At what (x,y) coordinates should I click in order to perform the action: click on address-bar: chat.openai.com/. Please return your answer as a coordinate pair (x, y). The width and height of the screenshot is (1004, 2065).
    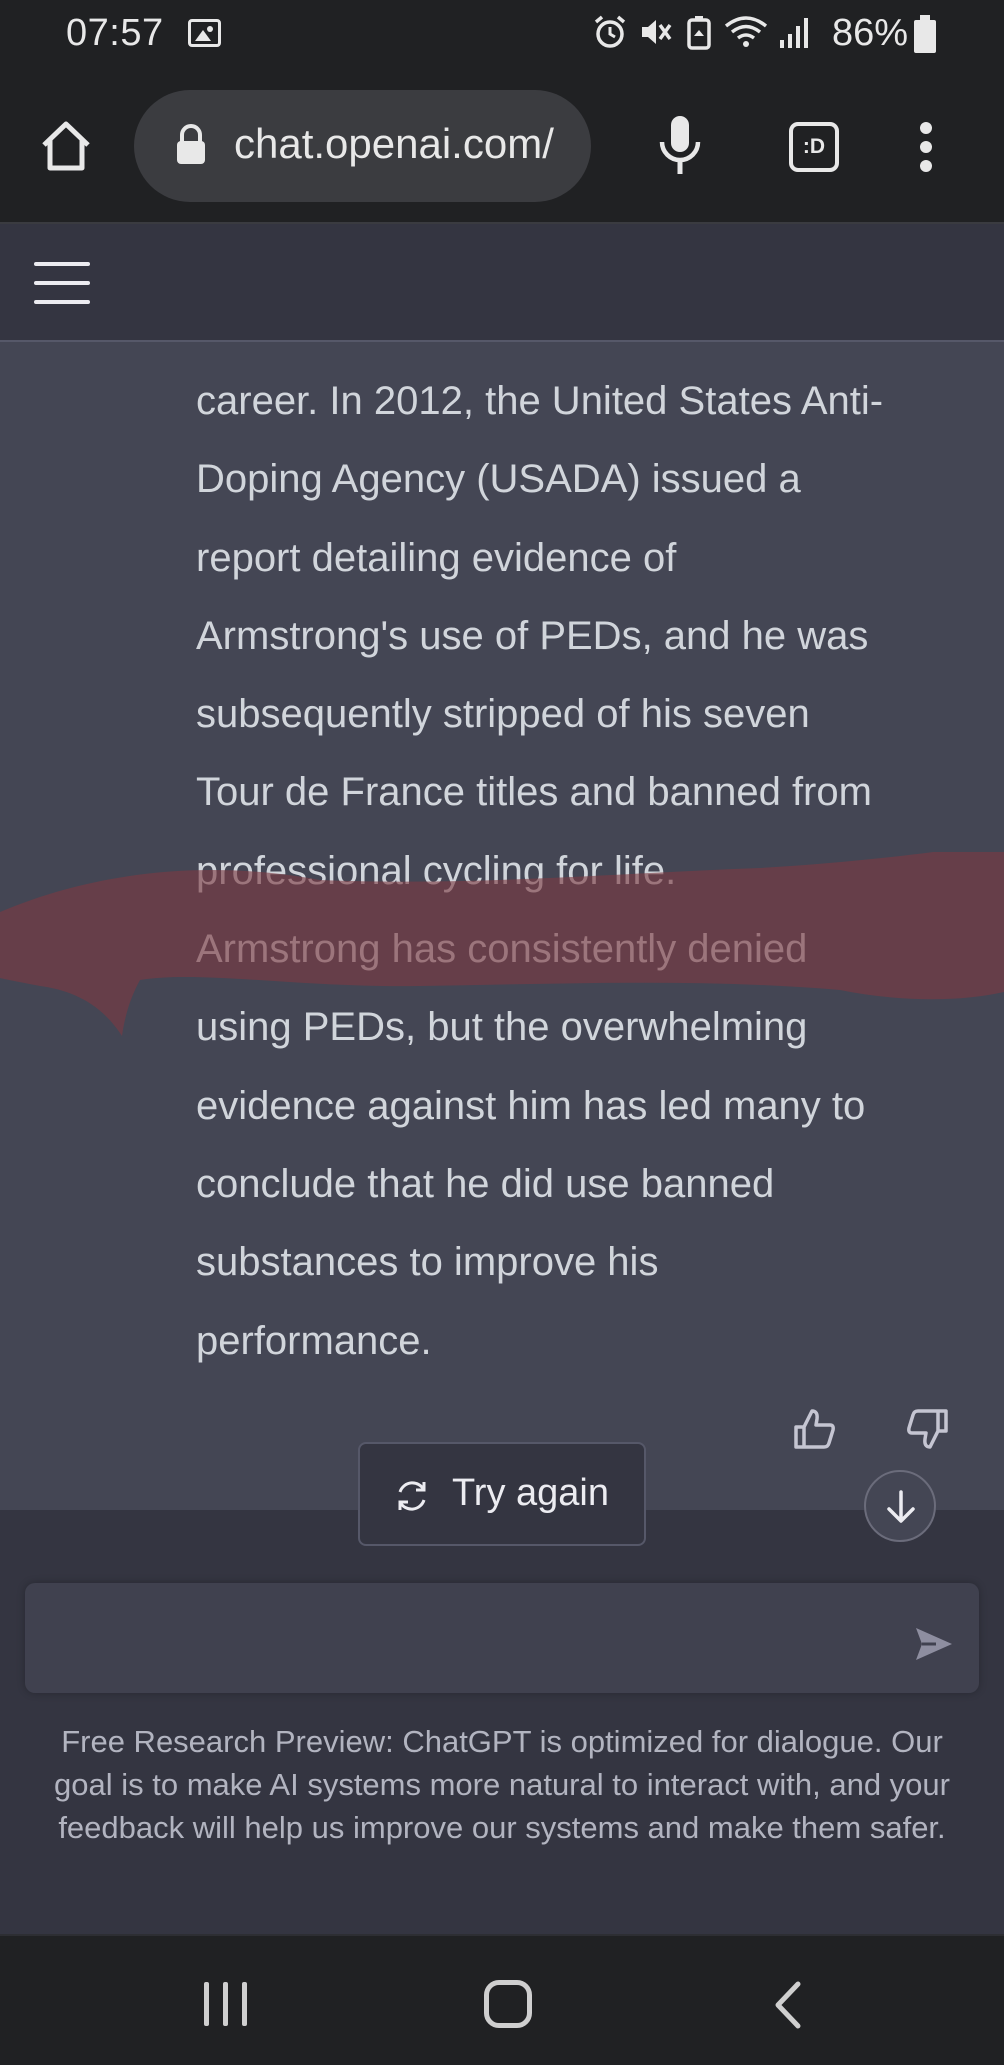
    Looking at the image, I should click on (362, 146).